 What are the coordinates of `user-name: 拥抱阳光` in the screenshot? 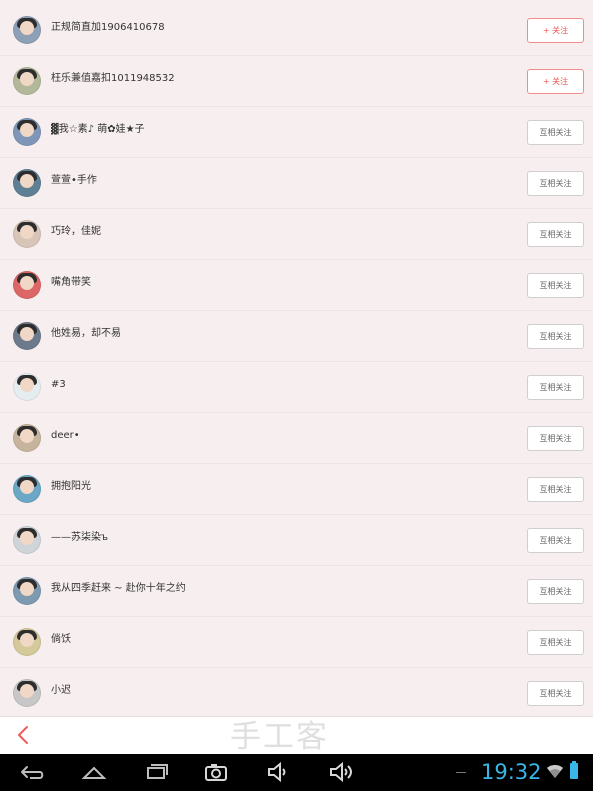 It's located at (71, 486).